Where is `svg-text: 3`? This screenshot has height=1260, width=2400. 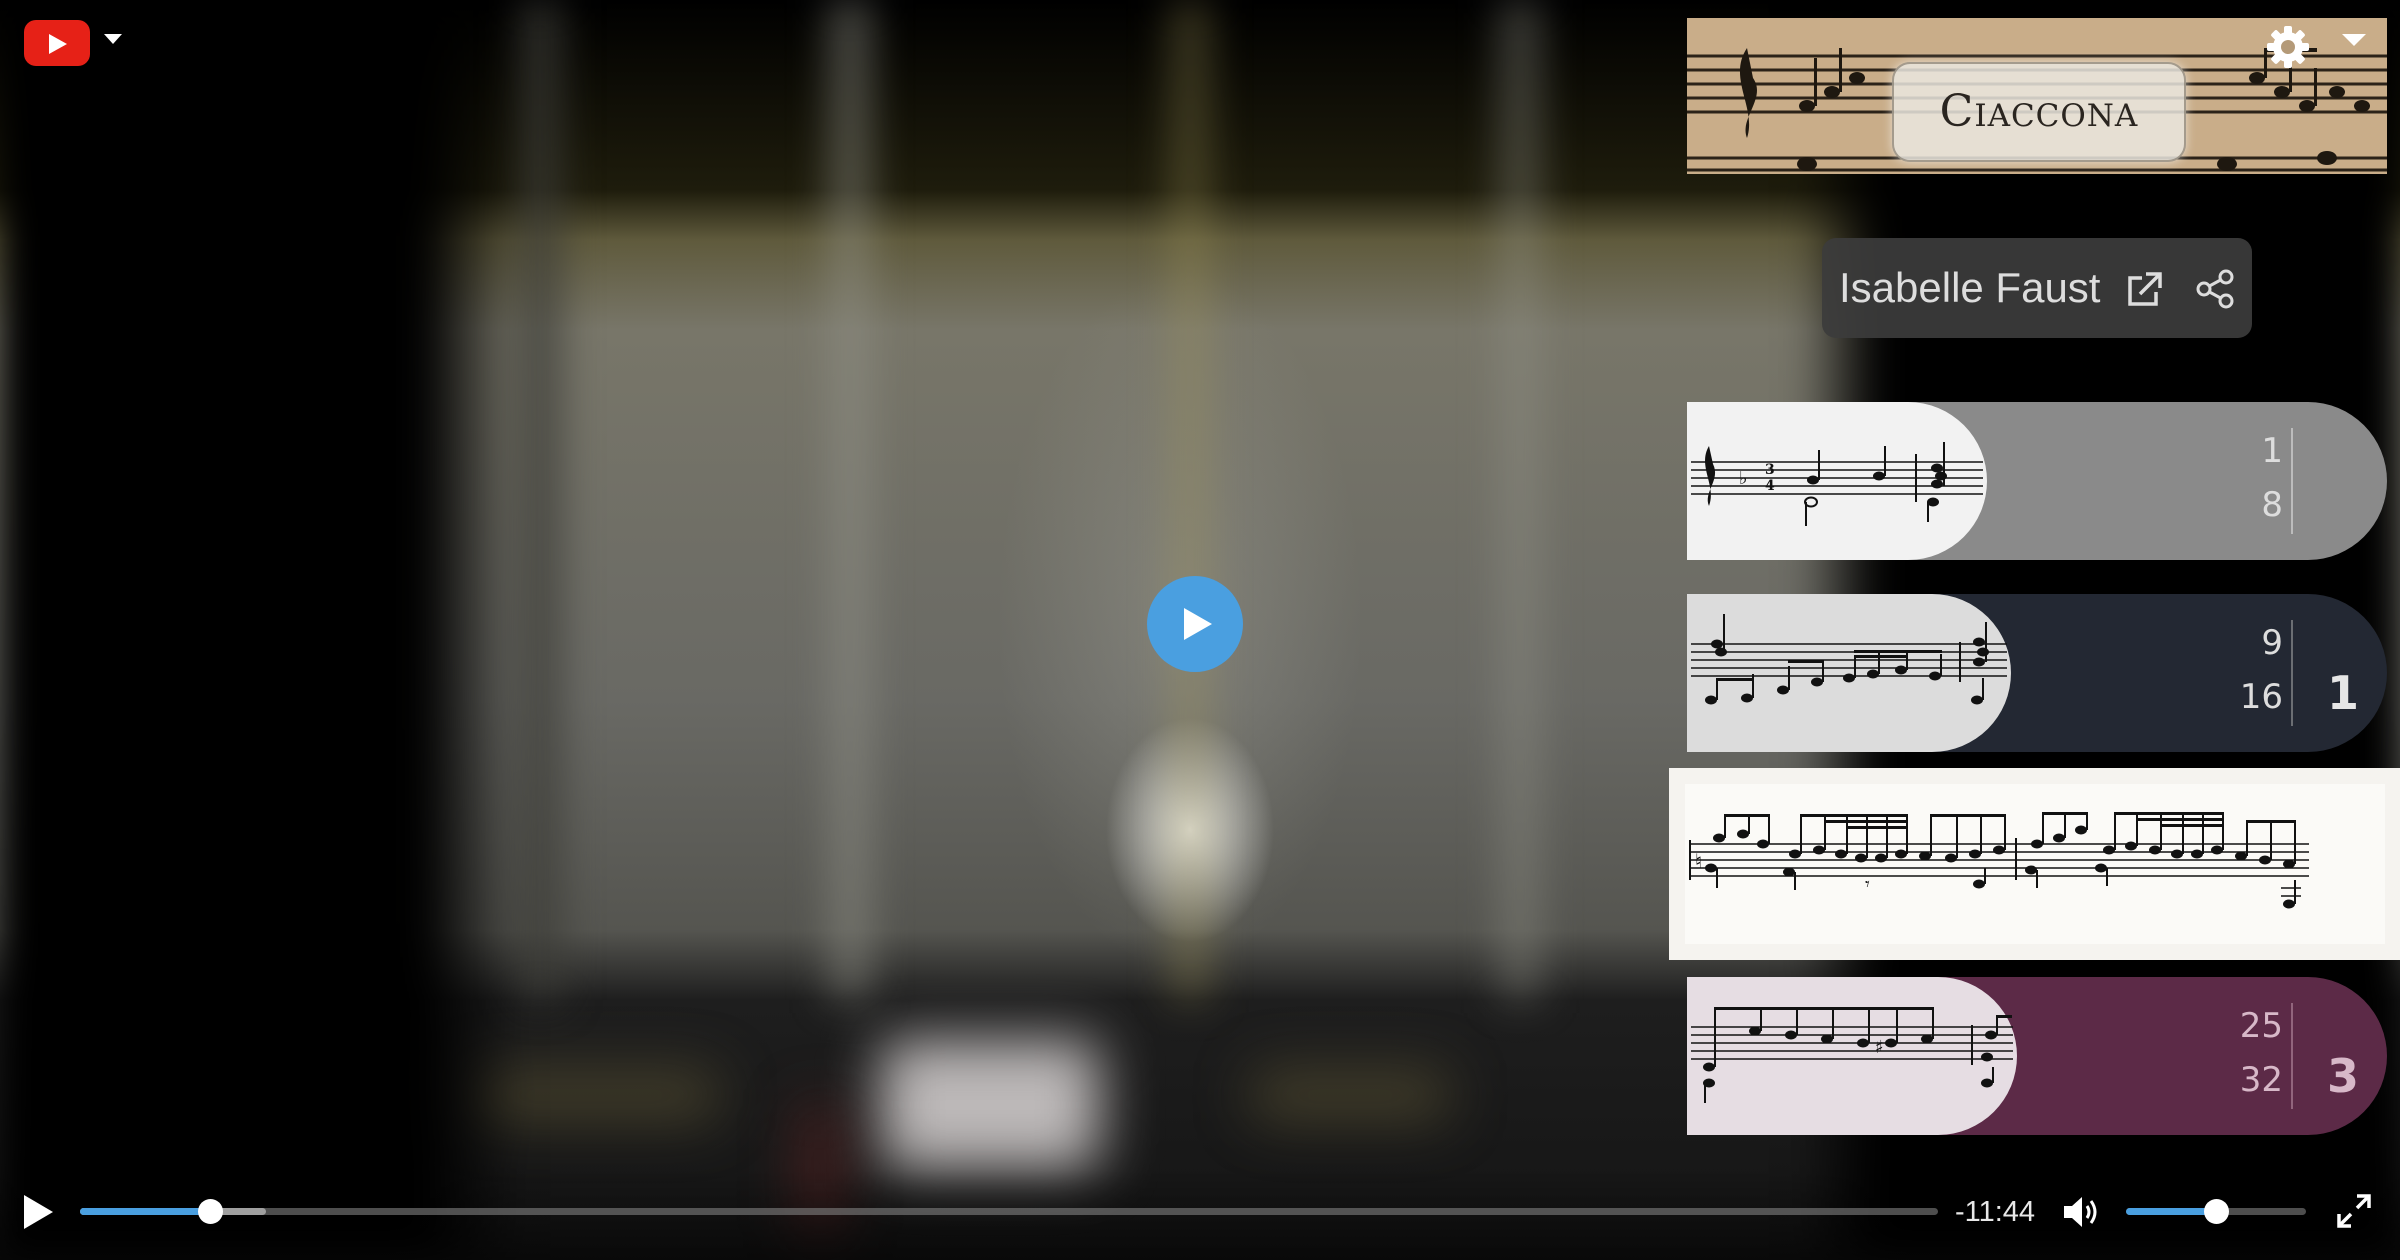
svg-text: 3 is located at coordinates (1770, 470).